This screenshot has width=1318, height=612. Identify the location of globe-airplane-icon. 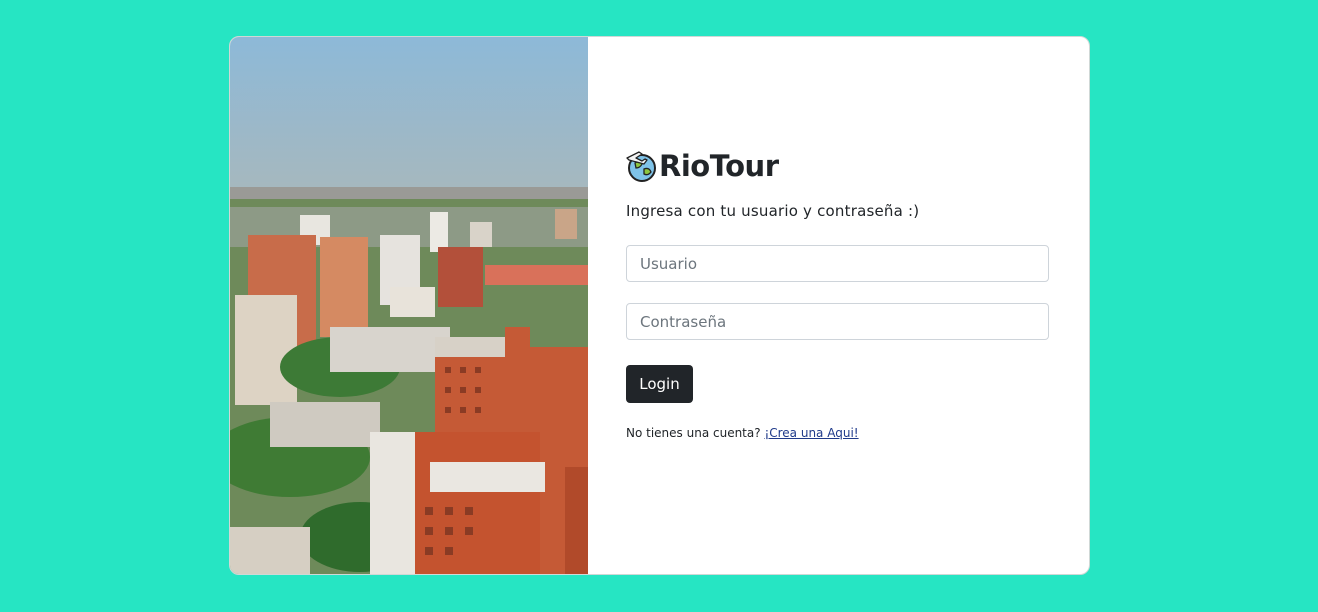
(641, 166).